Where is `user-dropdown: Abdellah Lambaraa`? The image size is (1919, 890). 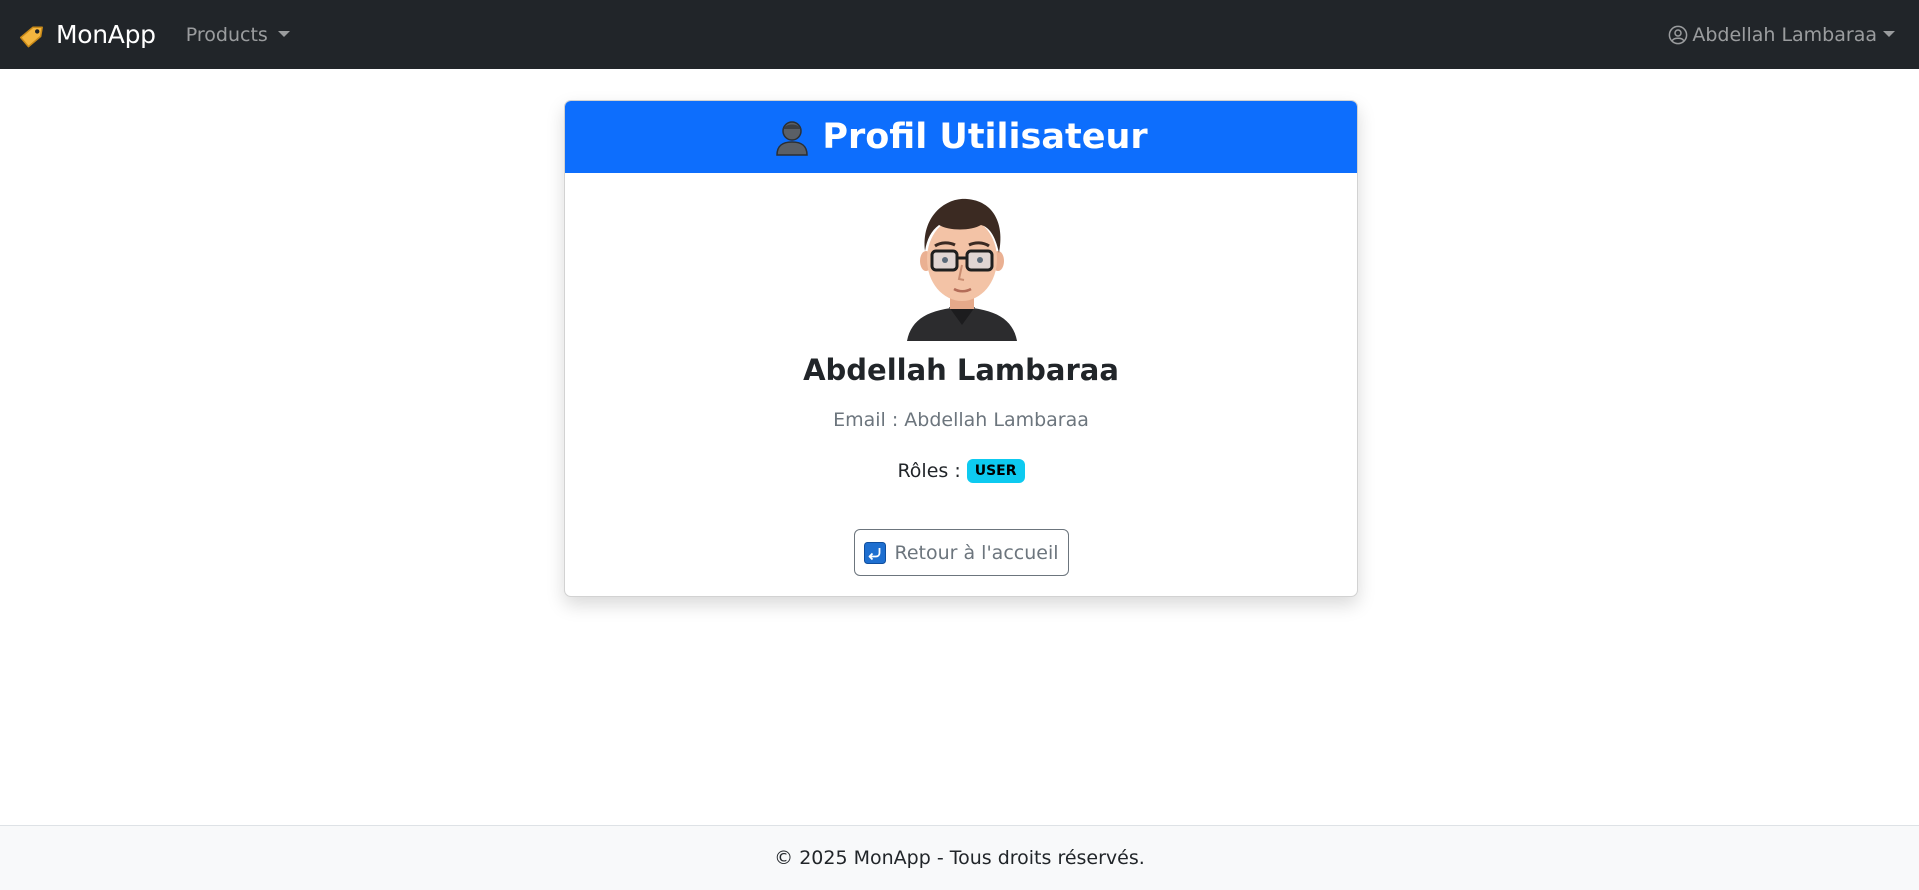 user-dropdown: Abdellah Lambaraa is located at coordinates (1781, 34).